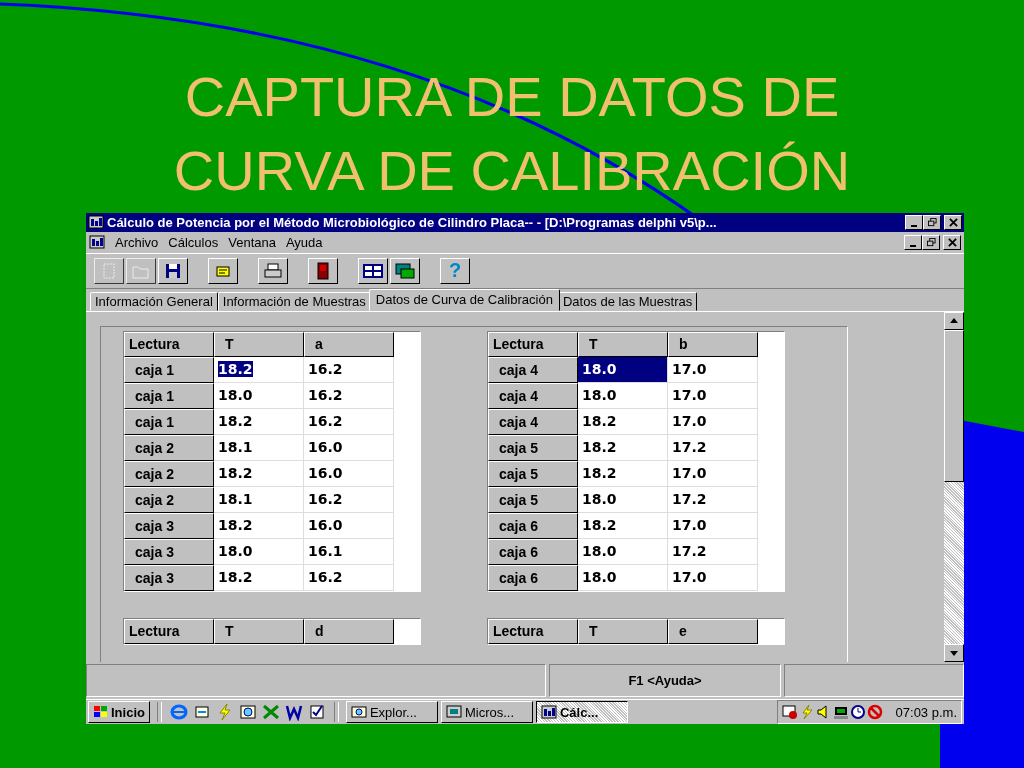  I want to click on exit-button, so click(323, 270).